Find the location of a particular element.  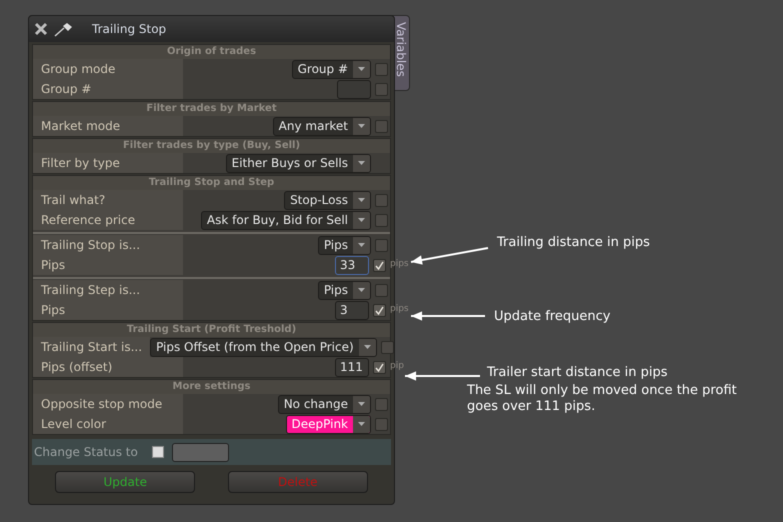

dropdown: Any market is located at coordinates (321, 126).